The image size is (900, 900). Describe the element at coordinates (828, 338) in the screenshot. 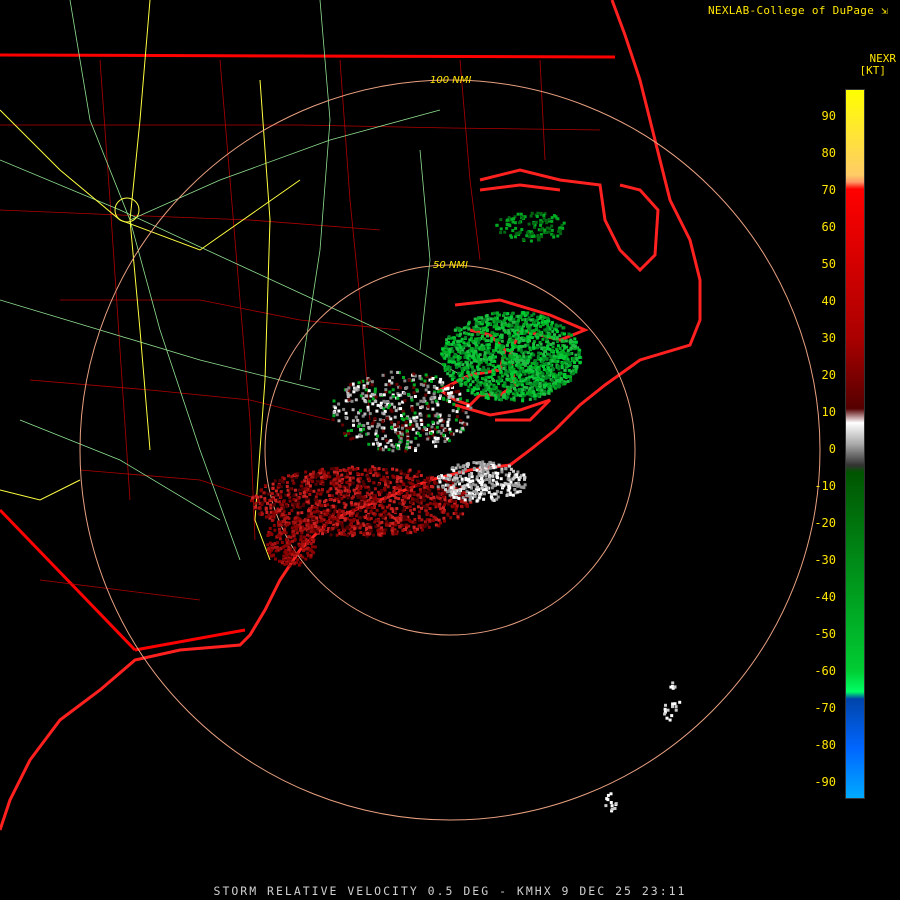

I see `legend-tick: 30` at that location.